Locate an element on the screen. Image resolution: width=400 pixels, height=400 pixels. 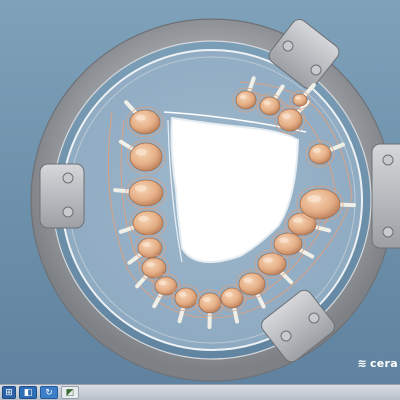
taskbar-app-1: ◧ is located at coordinates (28, 392).